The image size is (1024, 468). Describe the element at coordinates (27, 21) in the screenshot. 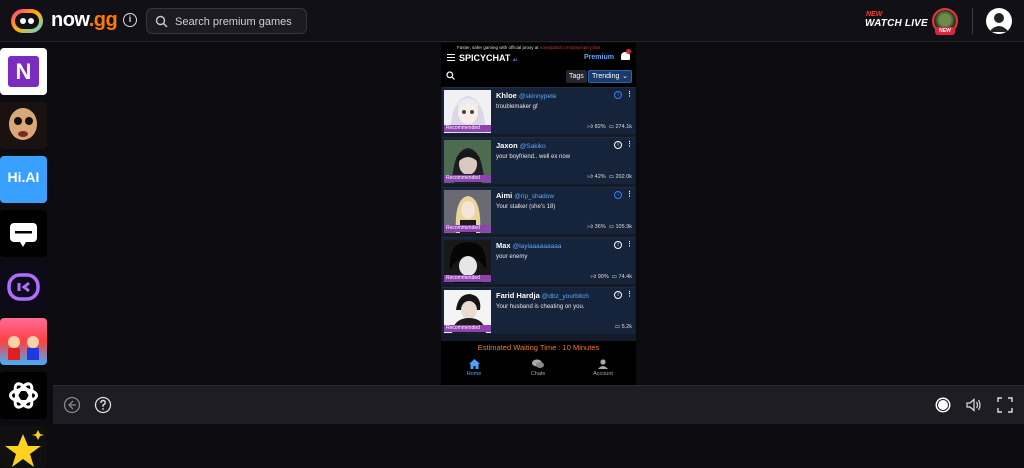

I see `nowgg-logo-icon` at that location.